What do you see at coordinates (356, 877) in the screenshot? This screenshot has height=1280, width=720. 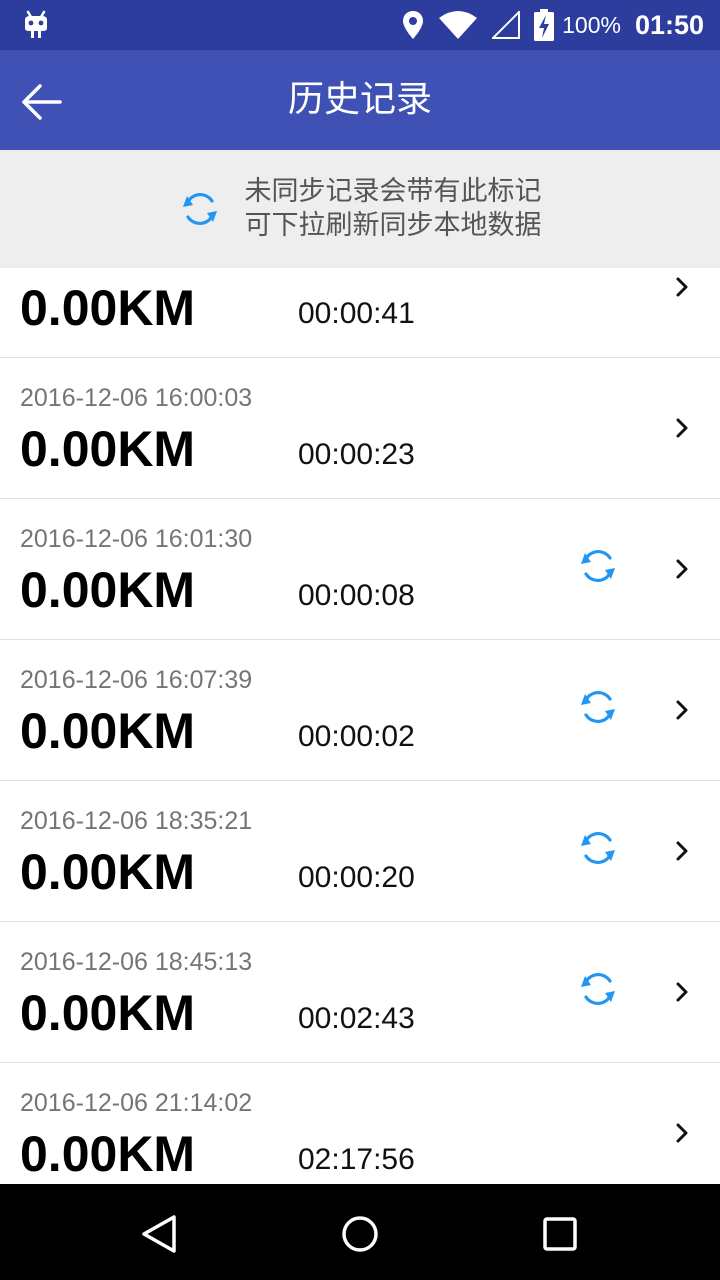 I see `record-duration: 00:00:20` at bounding box center [356, 877].